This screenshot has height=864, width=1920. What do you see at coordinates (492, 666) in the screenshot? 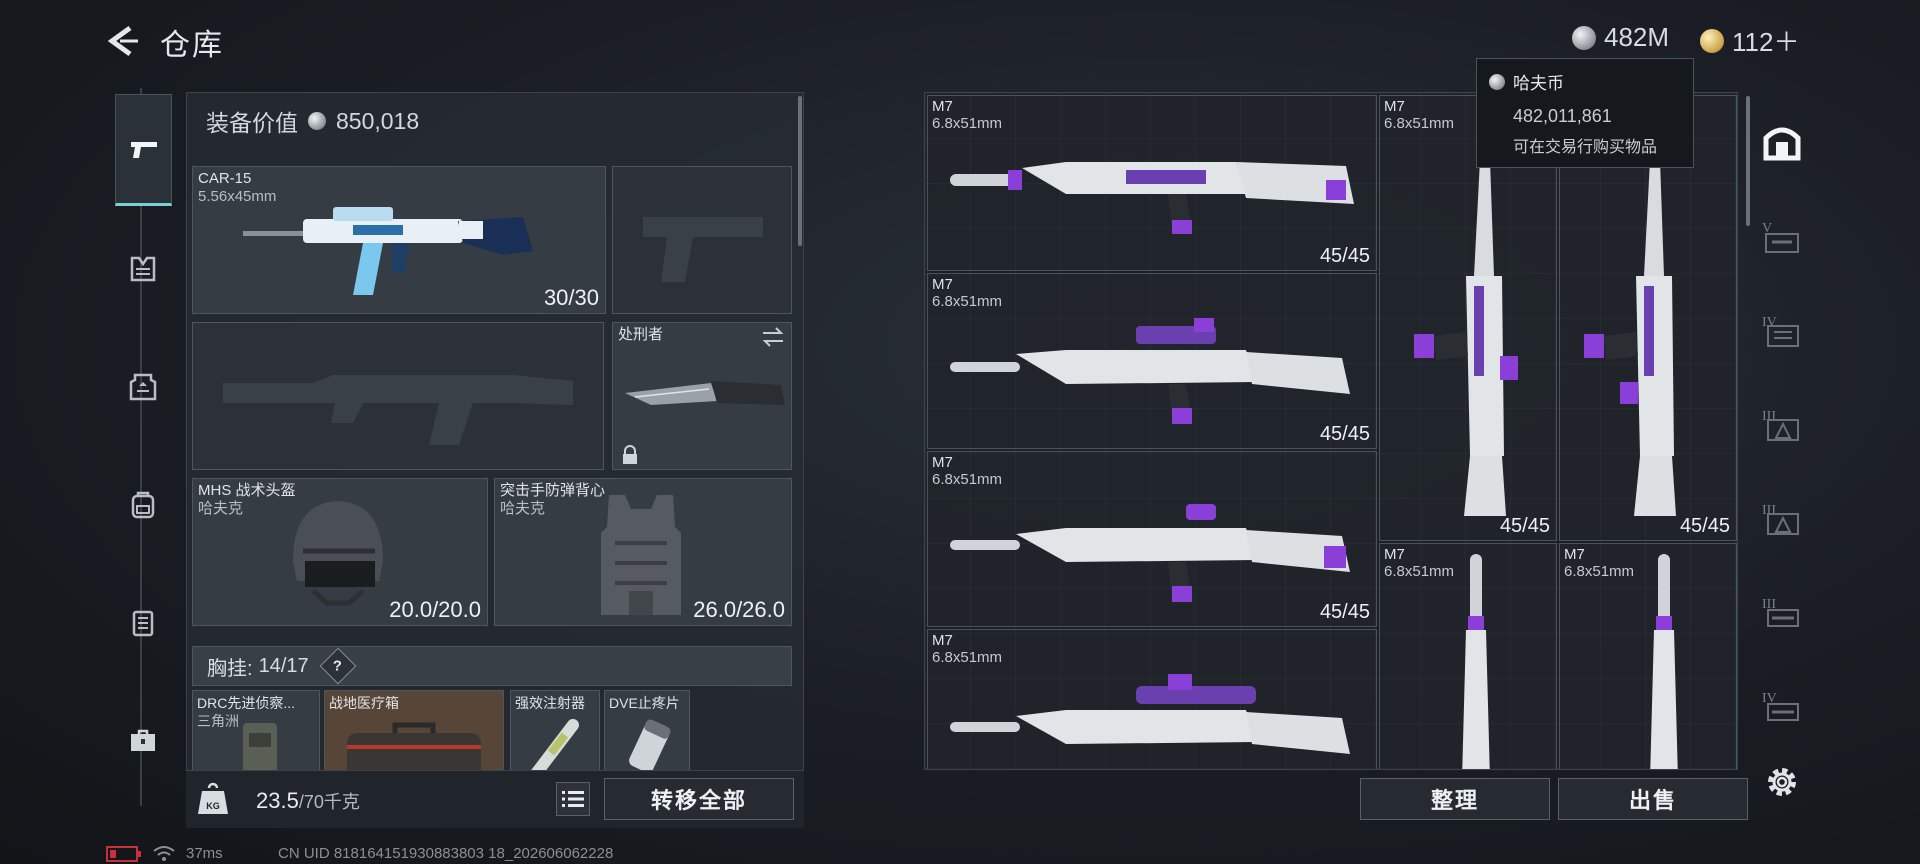
I see `chest-rig-bar: 胸挂: 14/17 ?` at bounding box center [492, 666].